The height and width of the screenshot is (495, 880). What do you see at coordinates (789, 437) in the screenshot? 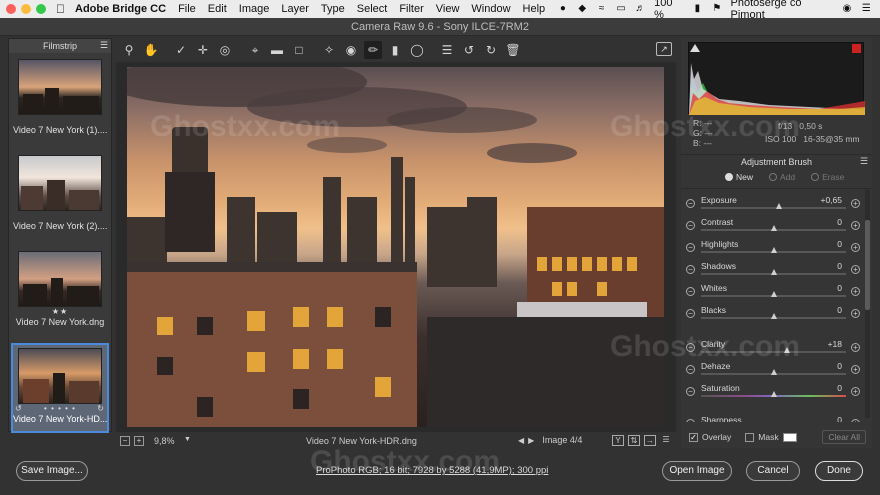
I see `mask-color-swatch` at bounding box center [789, 437].